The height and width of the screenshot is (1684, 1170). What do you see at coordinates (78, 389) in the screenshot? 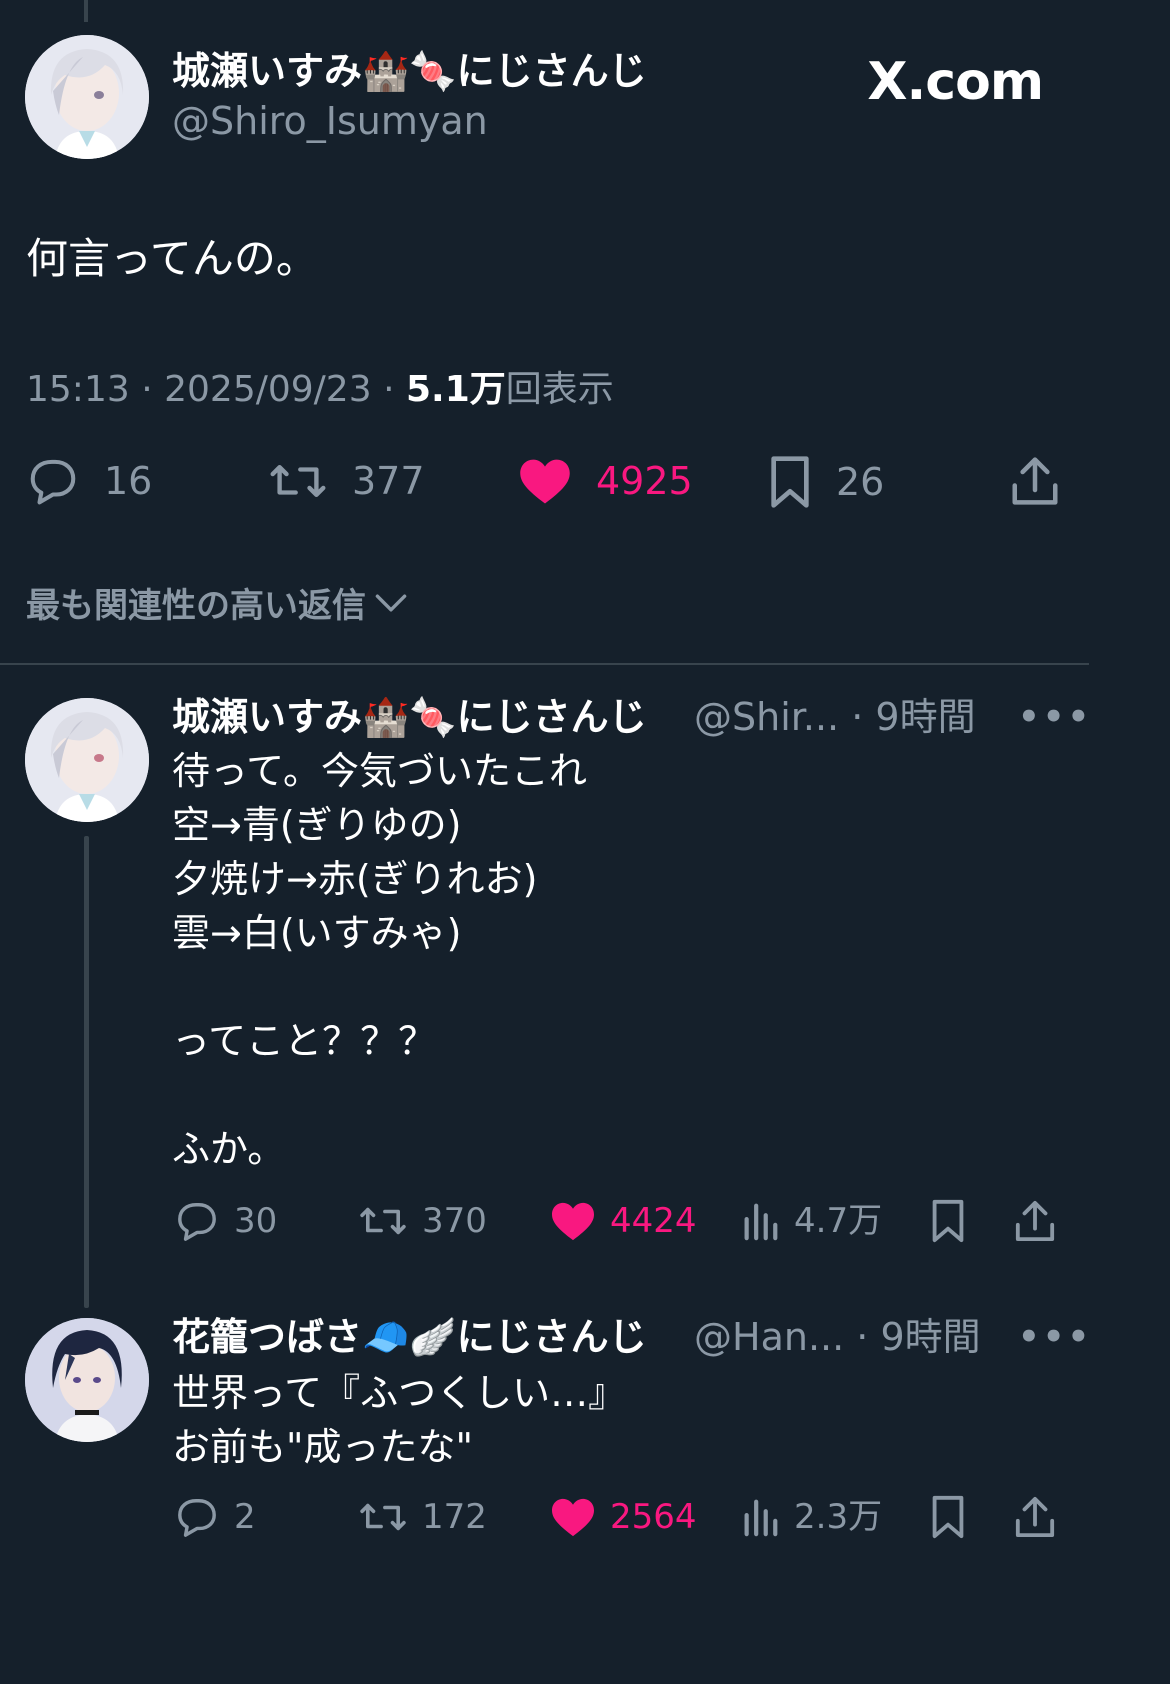
I see `tweet-time: 15:13` at bounding box center [78, 389].